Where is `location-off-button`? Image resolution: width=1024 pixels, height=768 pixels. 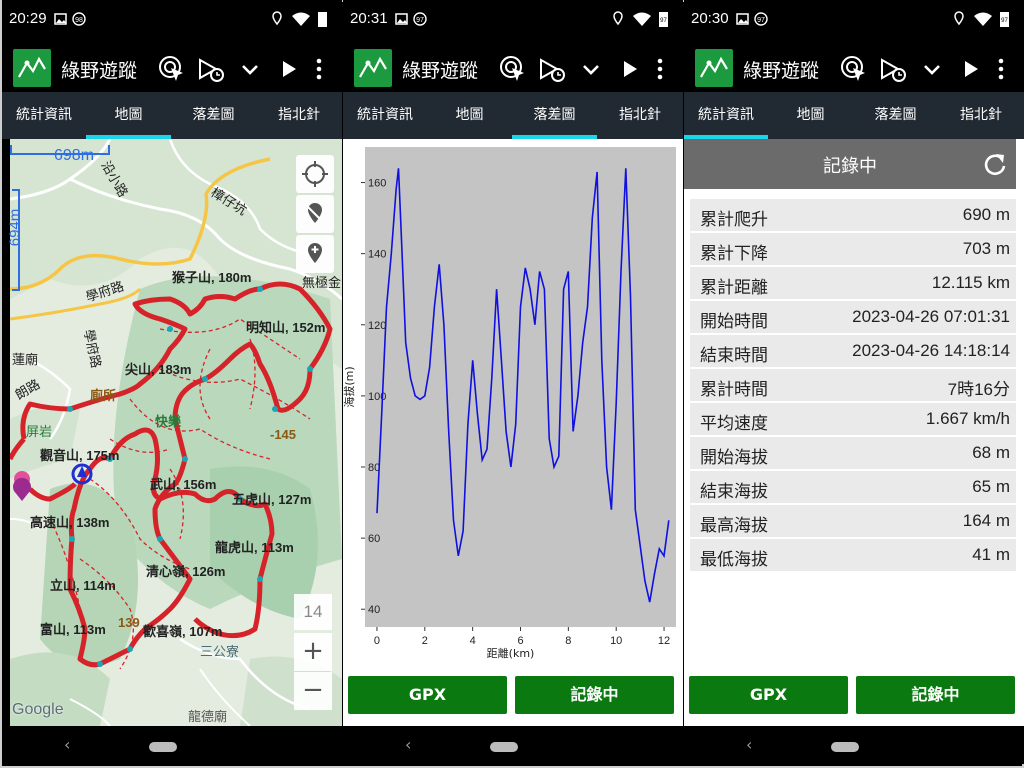 location-off-button is located at coordinates (315, 214).